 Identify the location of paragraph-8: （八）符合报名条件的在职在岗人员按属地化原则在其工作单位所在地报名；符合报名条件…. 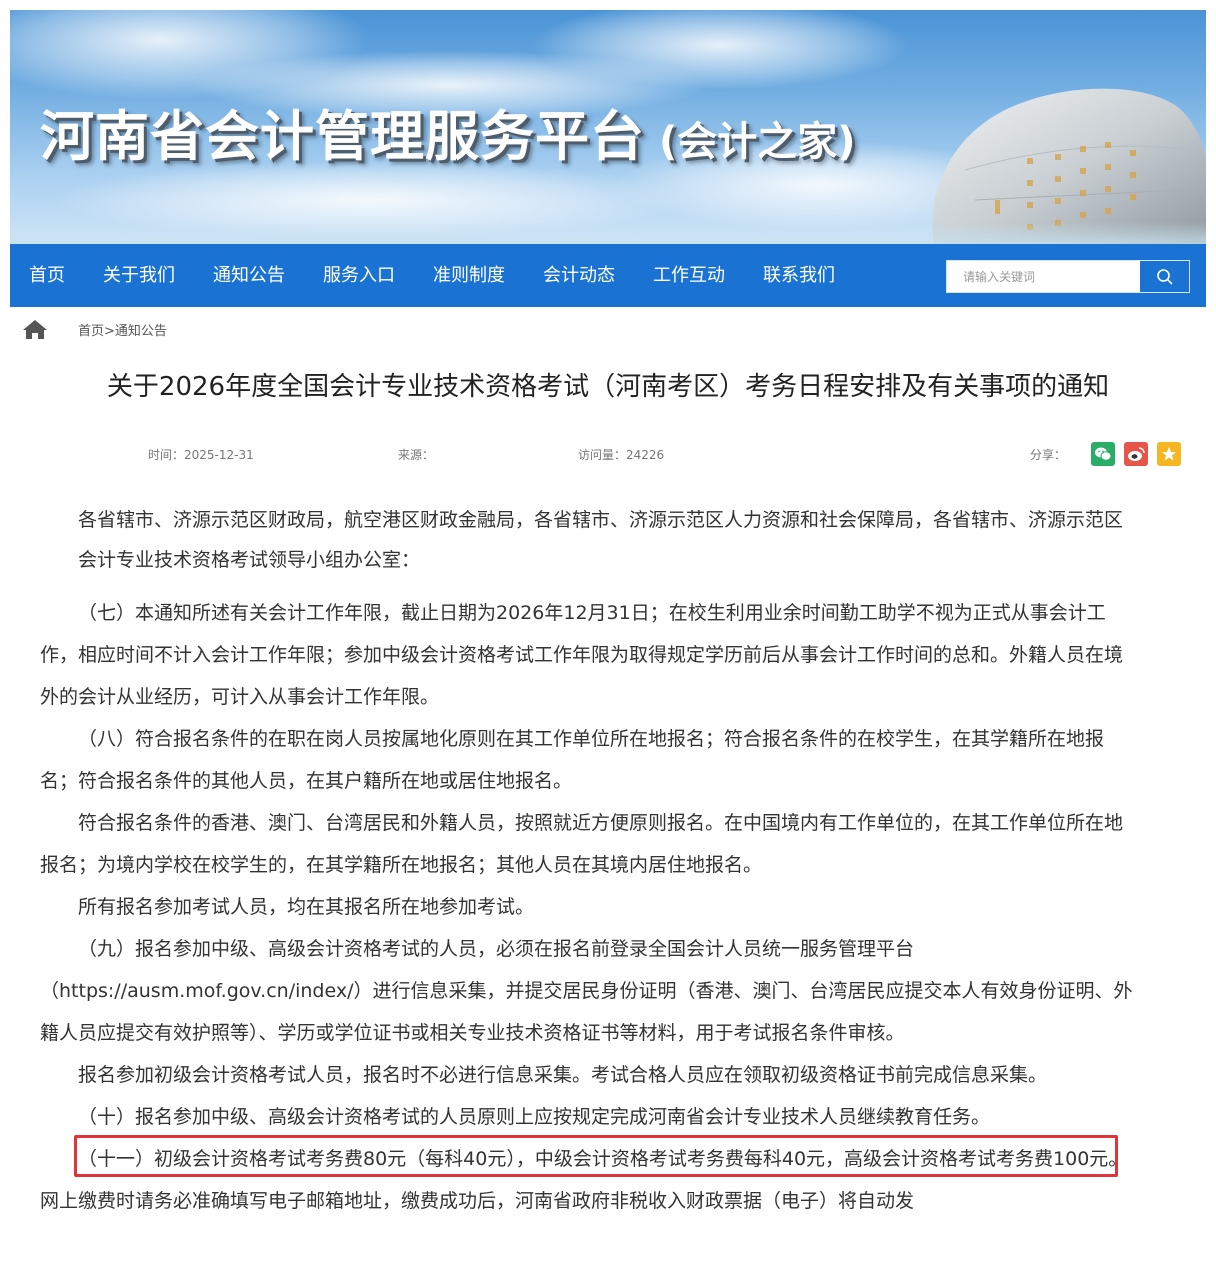
(572, 760).